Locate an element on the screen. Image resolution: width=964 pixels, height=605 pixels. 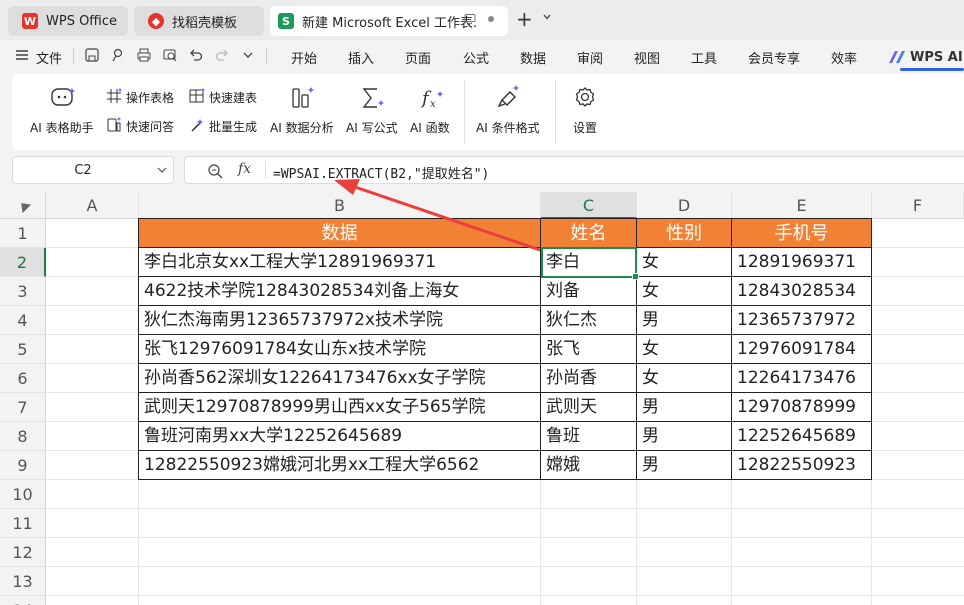
table-cell: 12970878999 is located at coordinates (801, 407).